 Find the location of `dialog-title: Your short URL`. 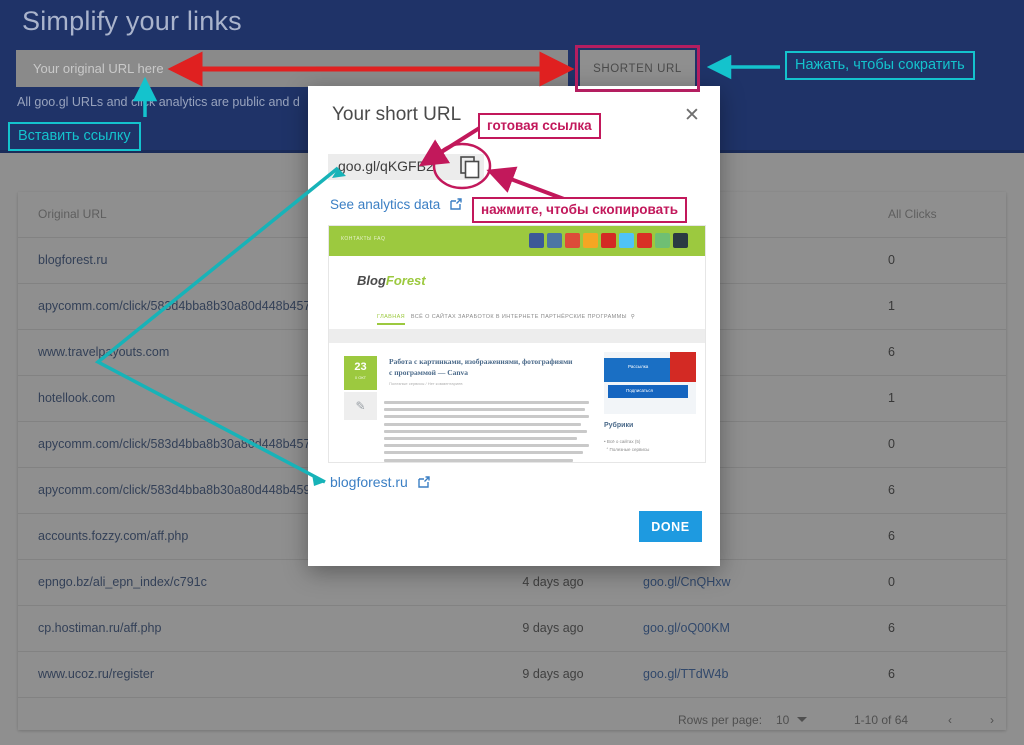

dialog-title: Your short URL is located at coordinates (397, 114).